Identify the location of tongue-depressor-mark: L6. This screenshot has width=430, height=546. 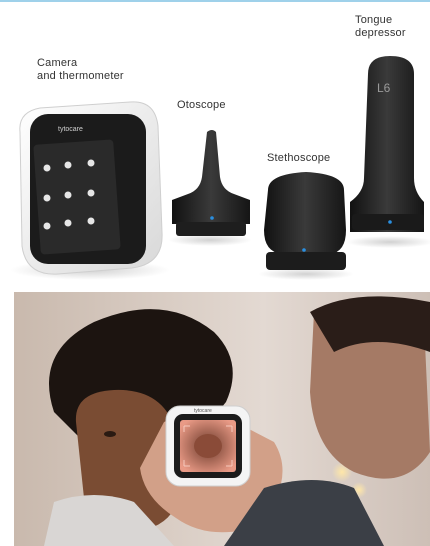
(384, 88).